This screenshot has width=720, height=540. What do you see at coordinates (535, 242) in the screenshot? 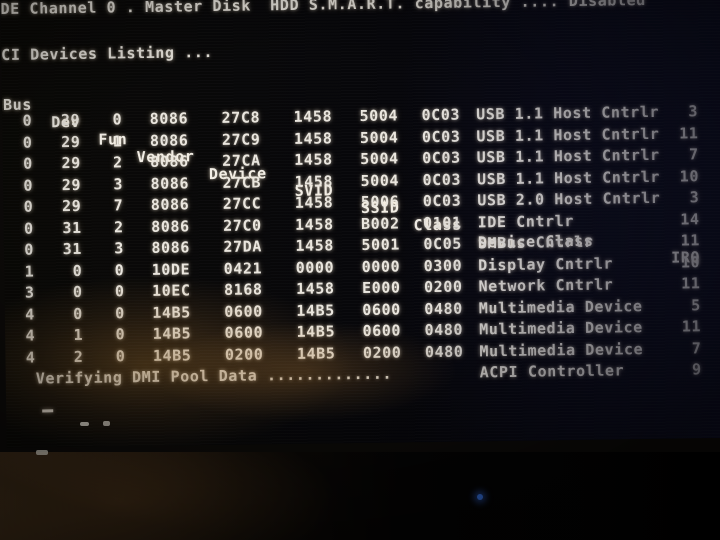
I see `cell-device-class: SMBus Cntrlr` at bounding box center [535, 242].